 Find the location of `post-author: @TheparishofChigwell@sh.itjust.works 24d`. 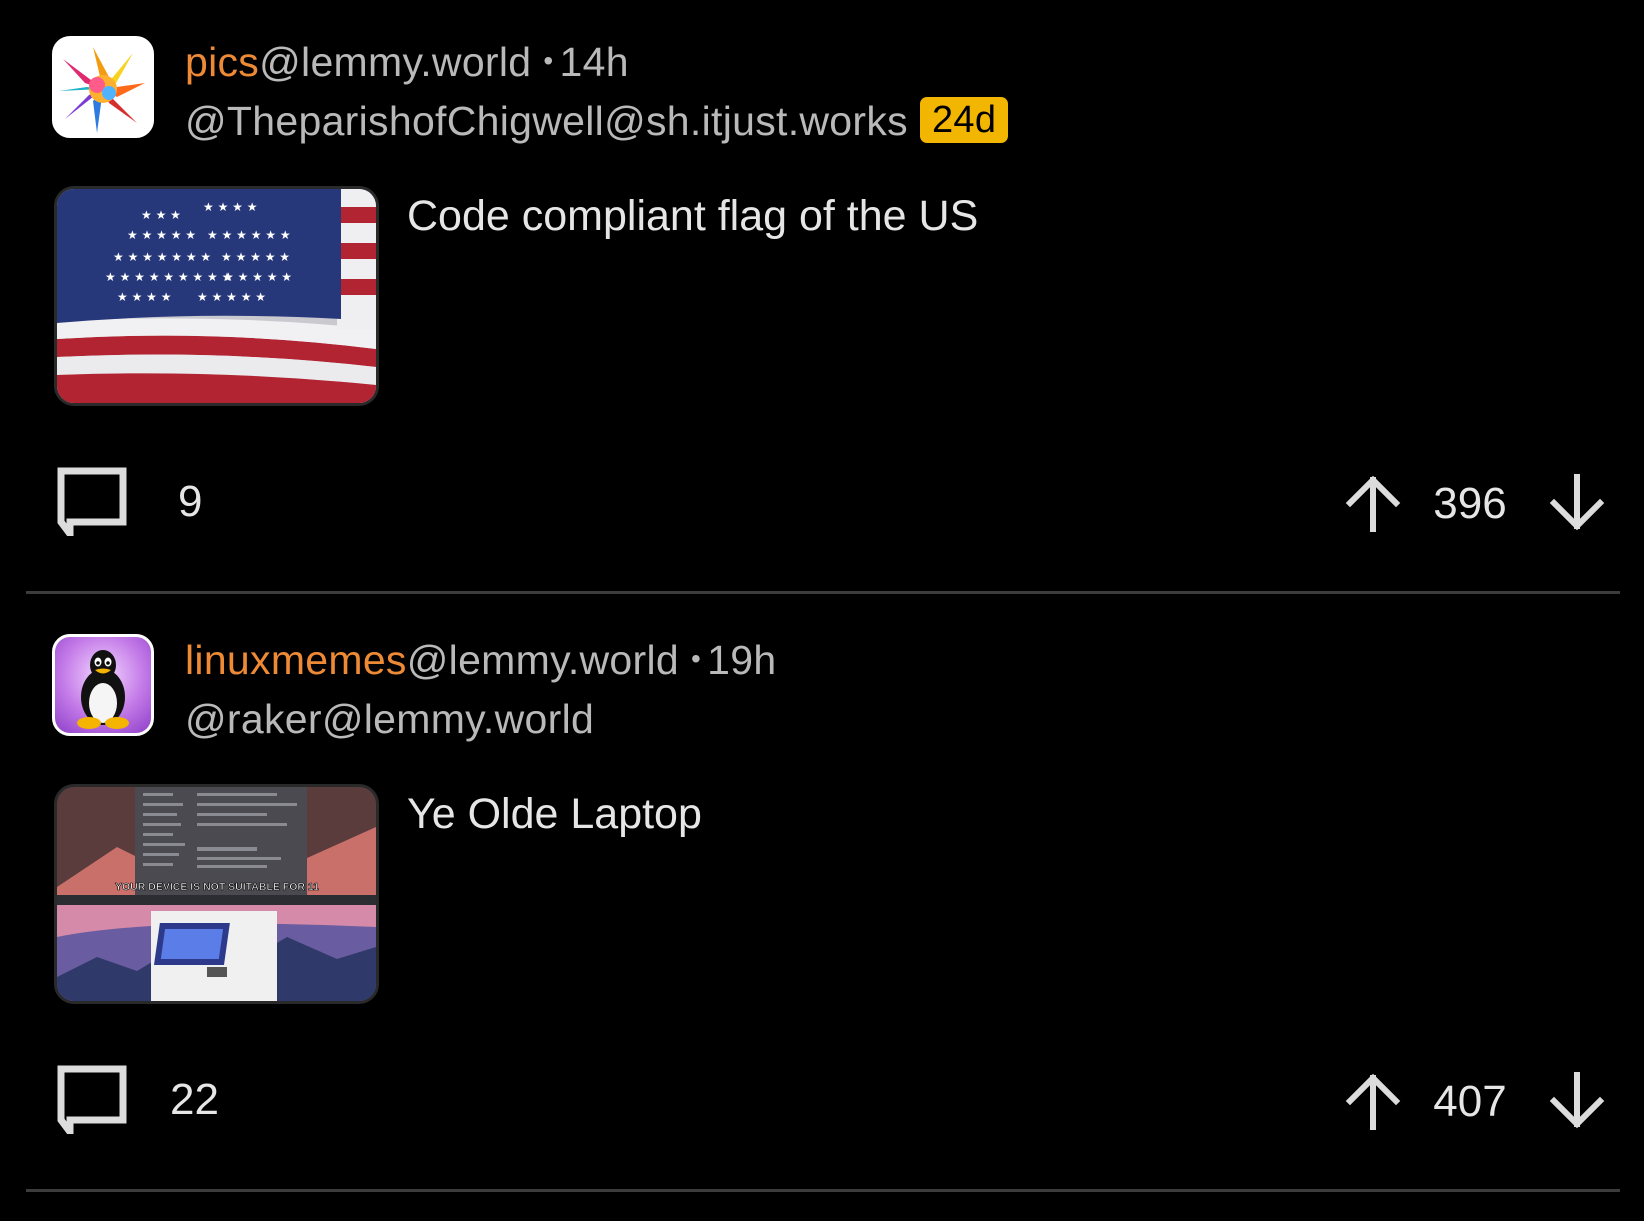

post-author: @TheparishofChigwell@sh.itjust.works 24d is located at coordinates (597, 121).